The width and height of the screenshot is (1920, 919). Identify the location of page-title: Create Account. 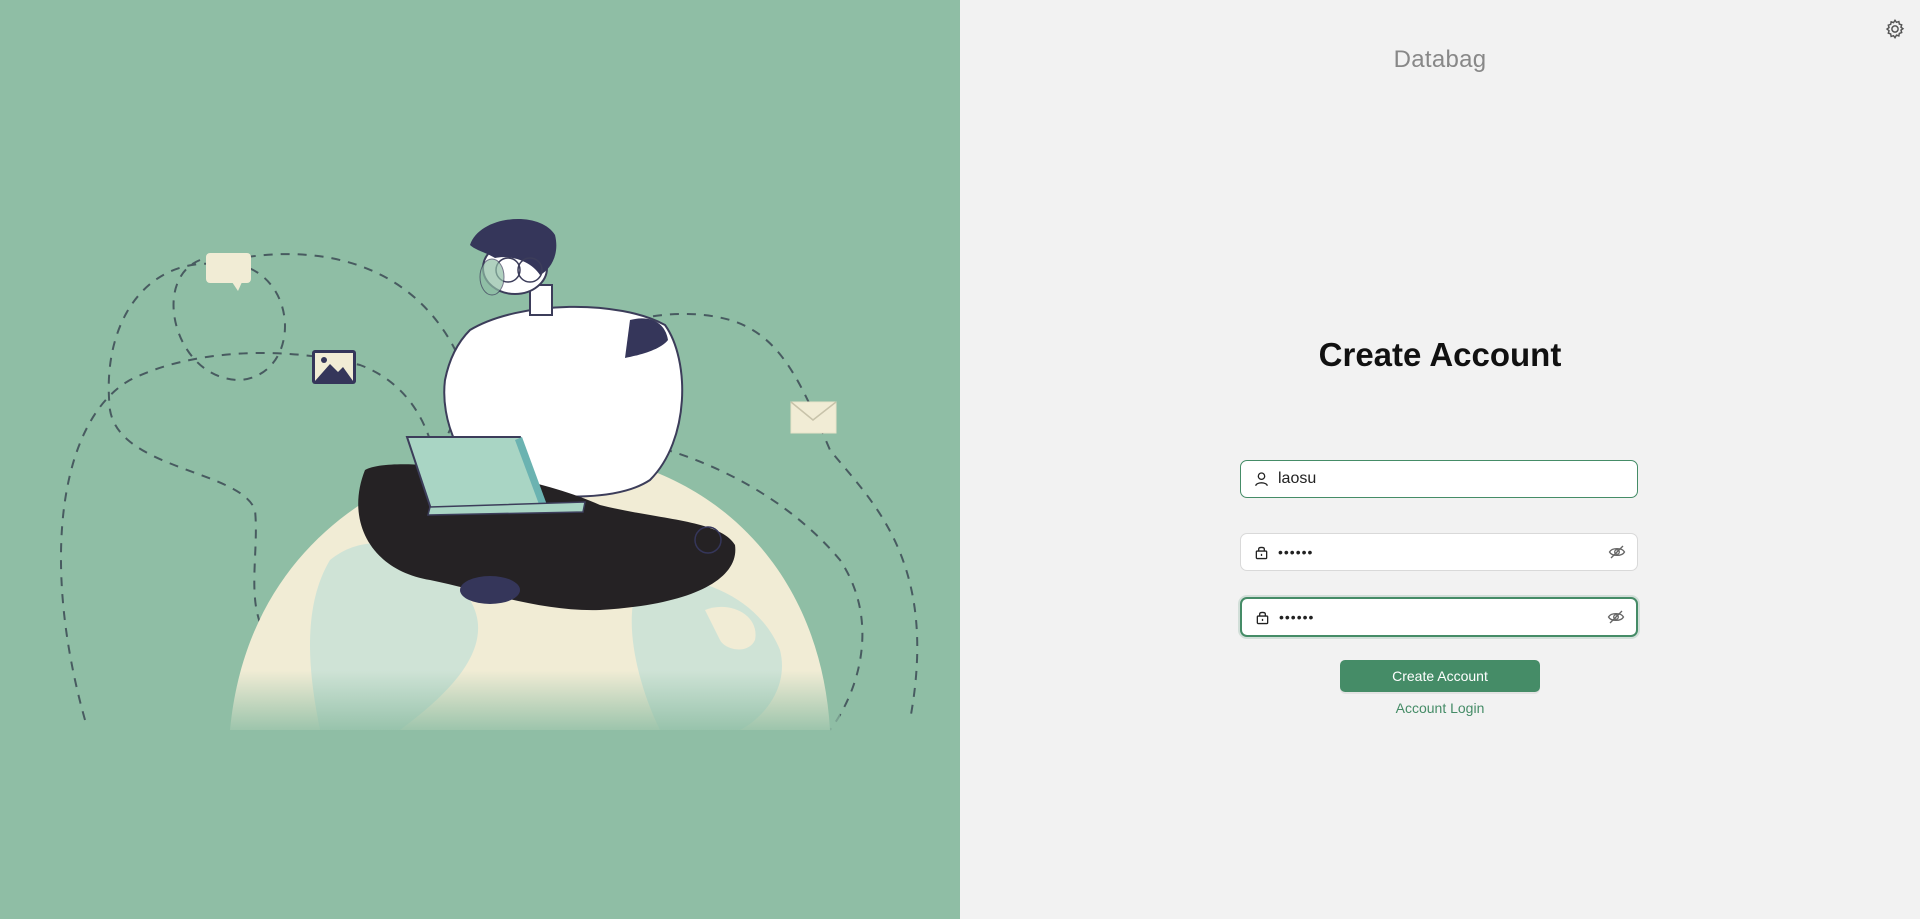
(1440, 354).